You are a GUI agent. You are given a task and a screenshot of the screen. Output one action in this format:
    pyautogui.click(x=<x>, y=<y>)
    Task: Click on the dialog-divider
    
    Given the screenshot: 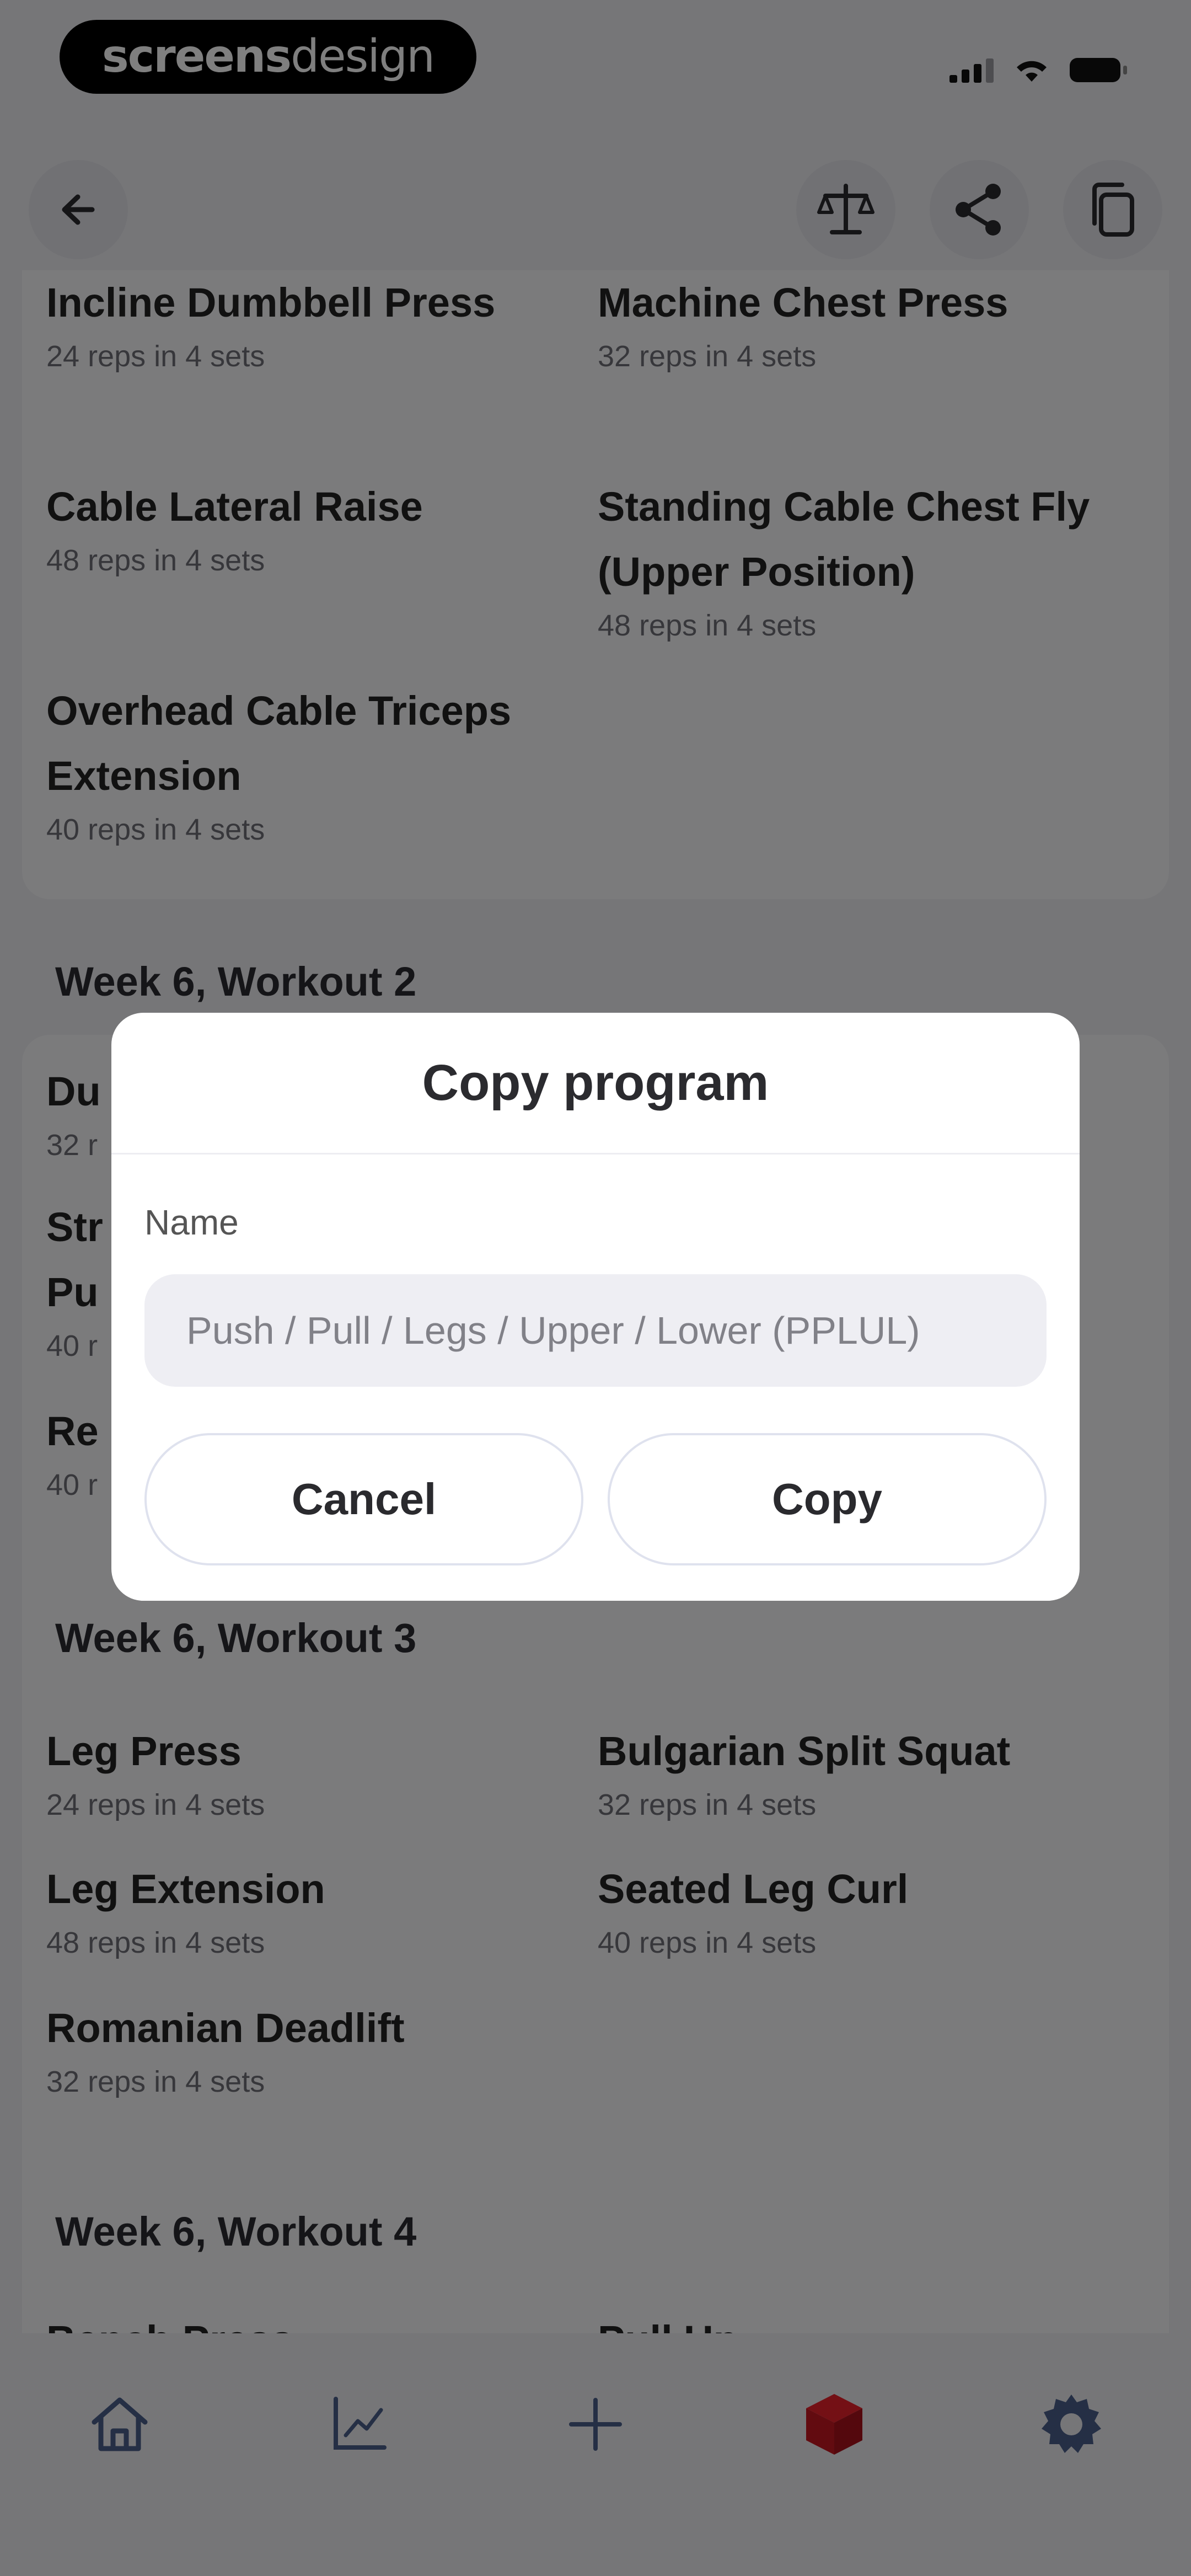 What is the action you would take?
    pyautogui.click(x=595, y=1154)
    